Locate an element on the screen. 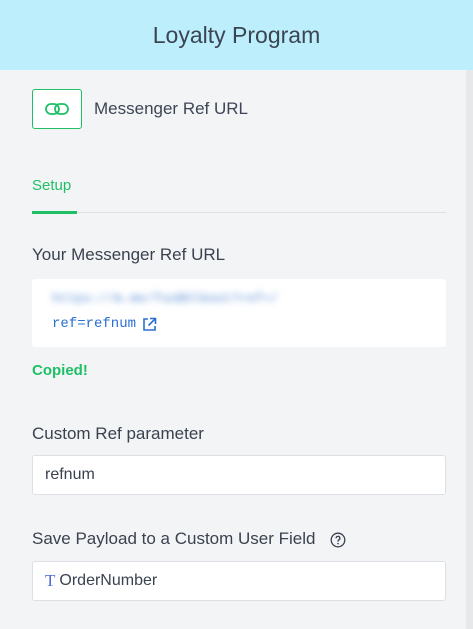  external-link-icon is located at coordinates (149, 324).